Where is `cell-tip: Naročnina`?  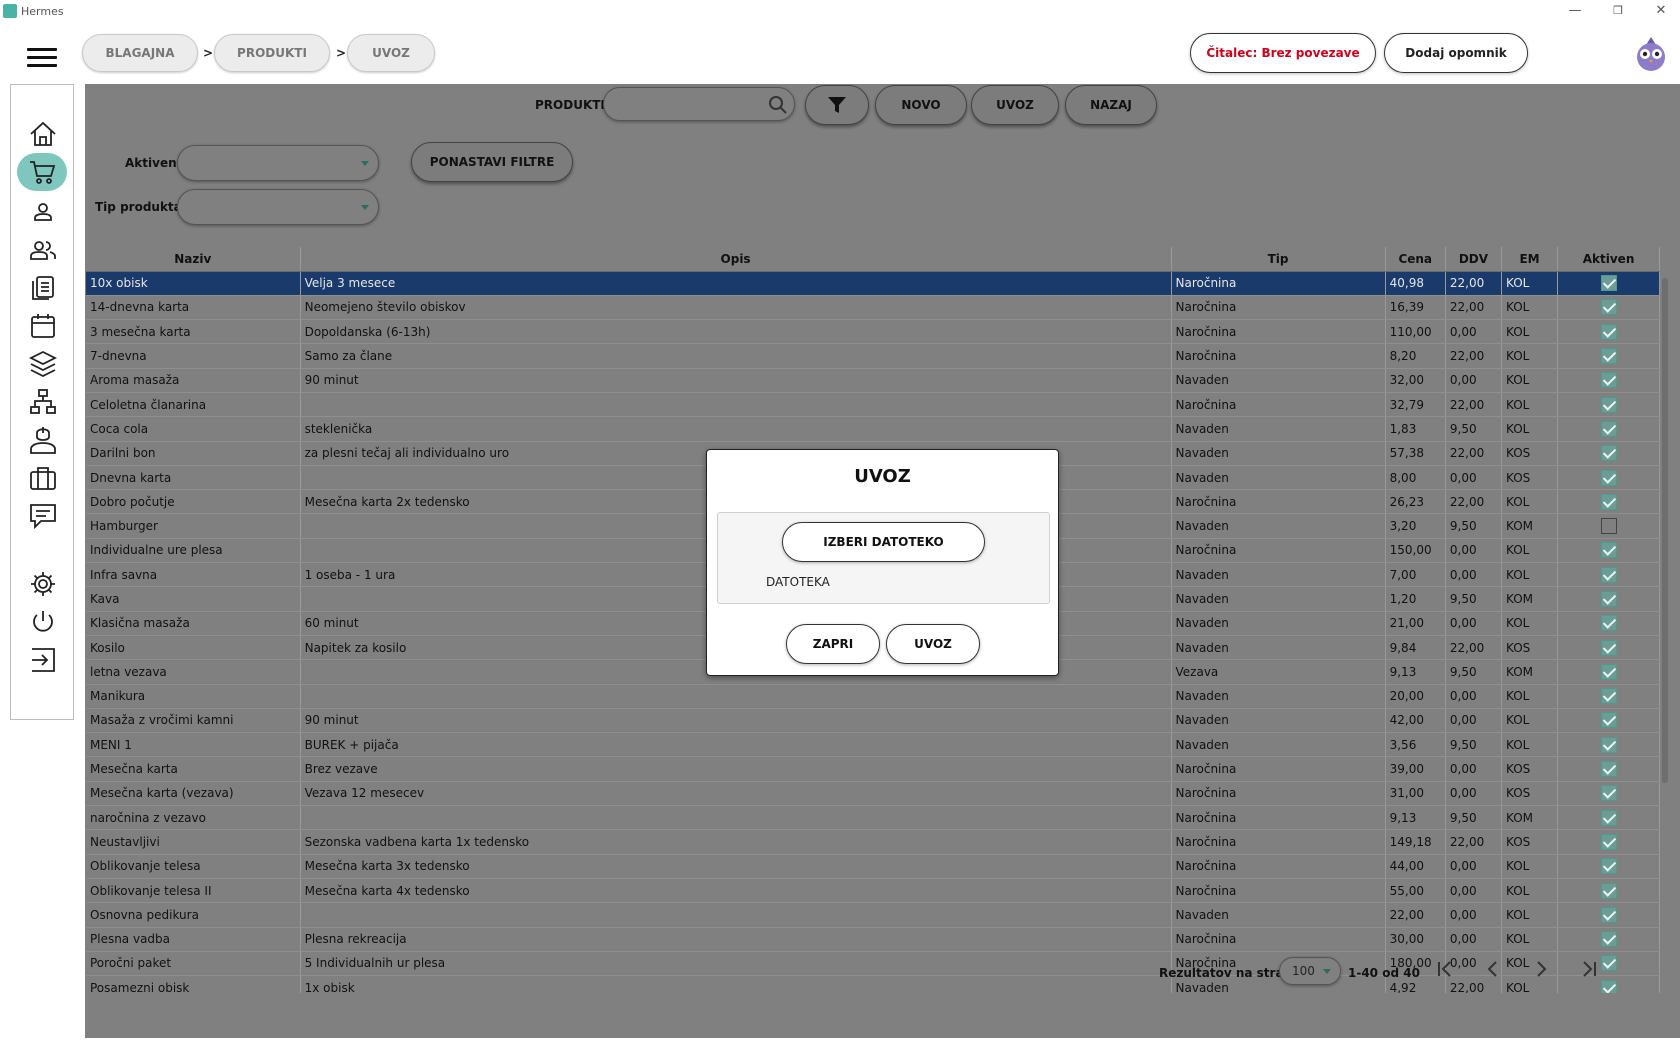 cell-tip: Naročnina is located at coordinates (1278, 405).